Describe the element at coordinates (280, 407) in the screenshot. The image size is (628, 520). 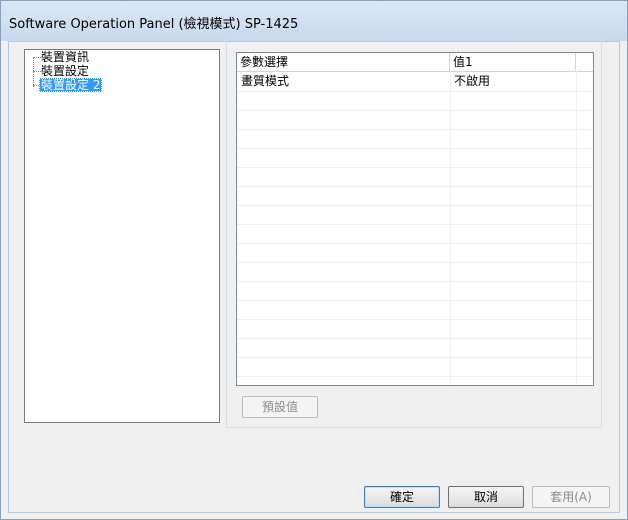
I see `default-values-button: 預設值` at that location.